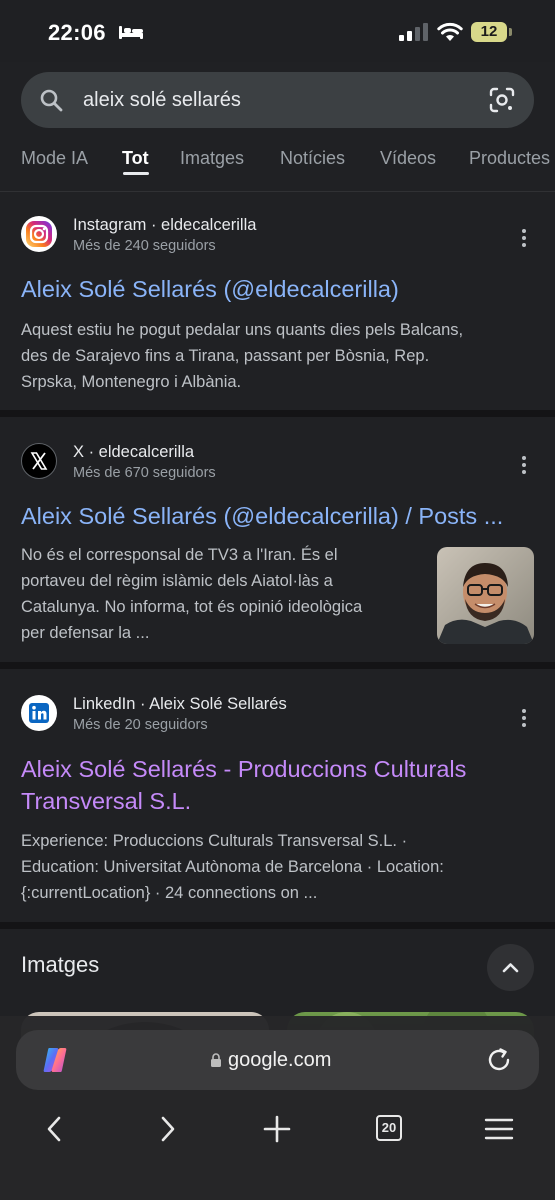 The image size is (555, 1200). Describe the element at coordinates (216, 1060) in the screenshot. I see `lock-icon` at that location.